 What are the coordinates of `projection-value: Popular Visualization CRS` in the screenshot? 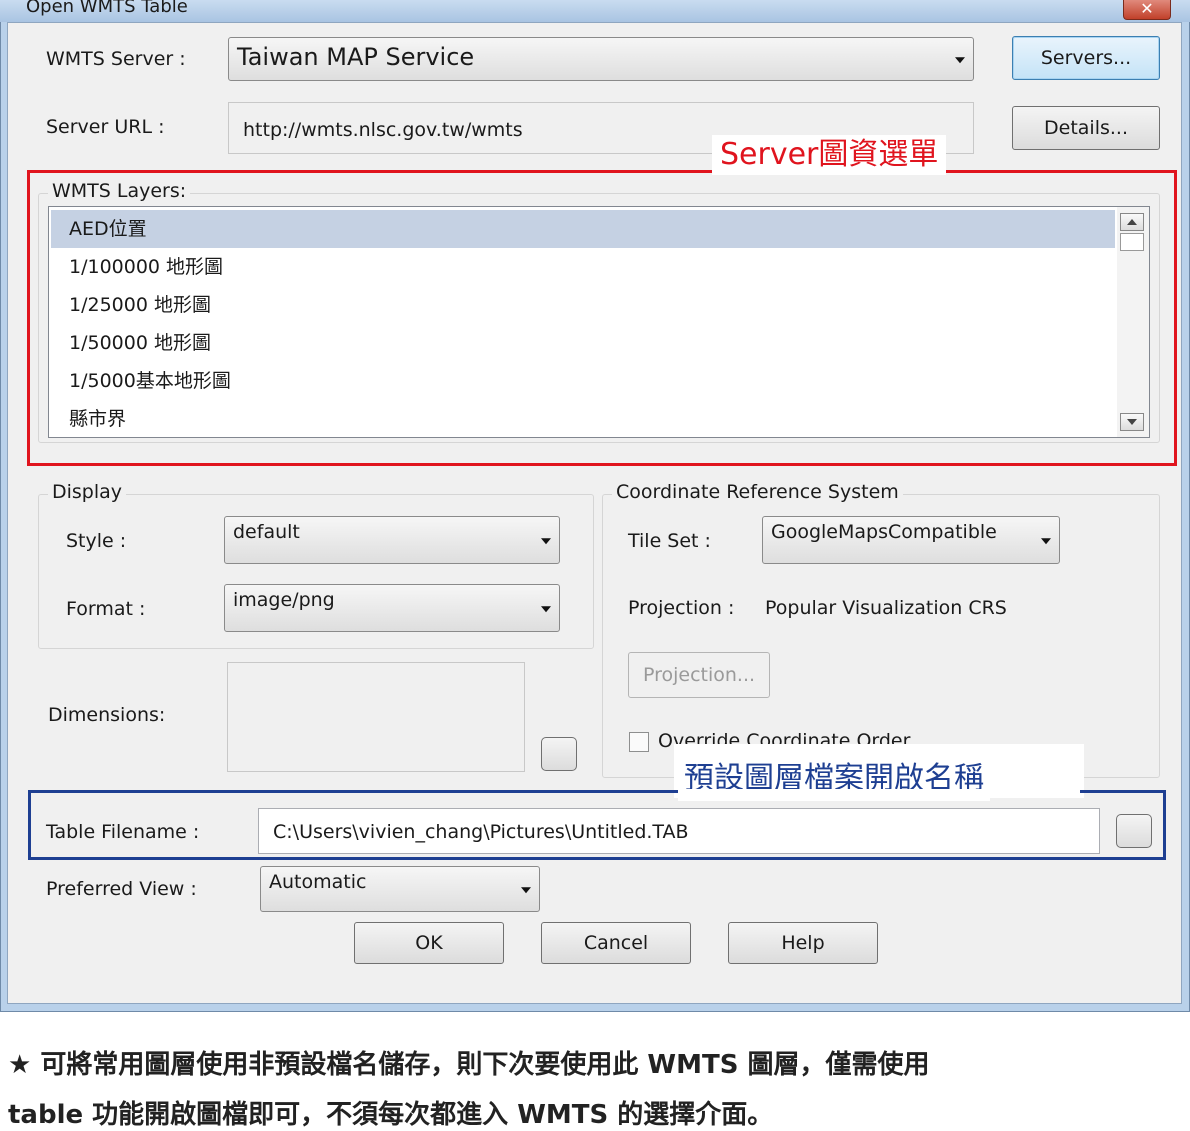 It's located at (886, 608).